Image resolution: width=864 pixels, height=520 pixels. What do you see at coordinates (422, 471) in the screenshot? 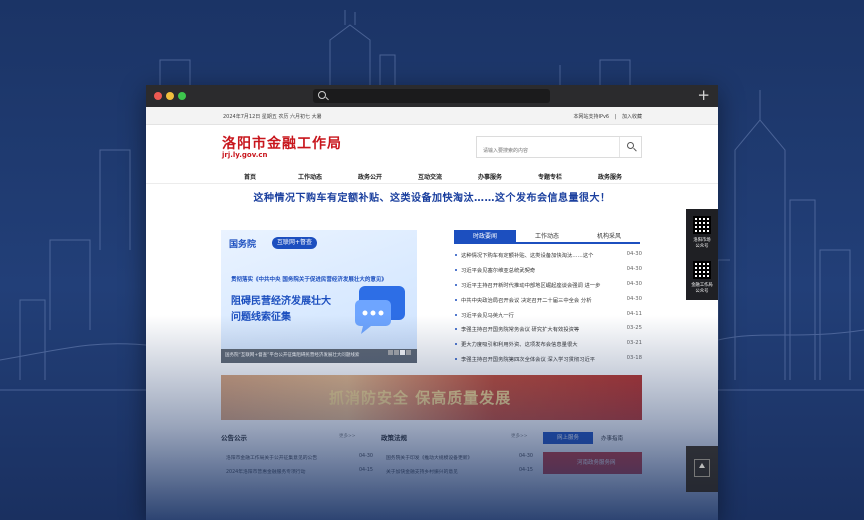
I see `policy-item: 关于加快金融支持乡村振兴的意见` at bounding box center [422, 471].